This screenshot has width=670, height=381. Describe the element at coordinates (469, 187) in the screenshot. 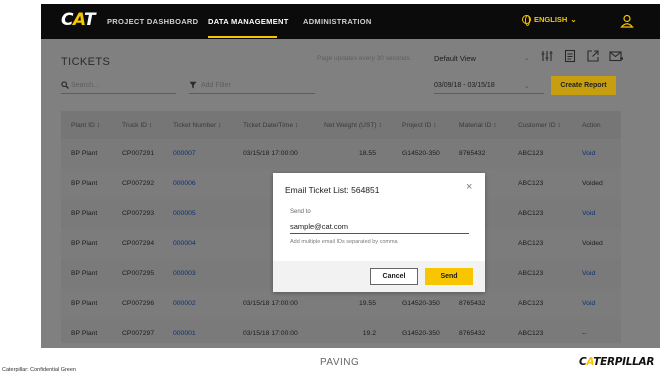

I see `close-icon: ×` at that location.